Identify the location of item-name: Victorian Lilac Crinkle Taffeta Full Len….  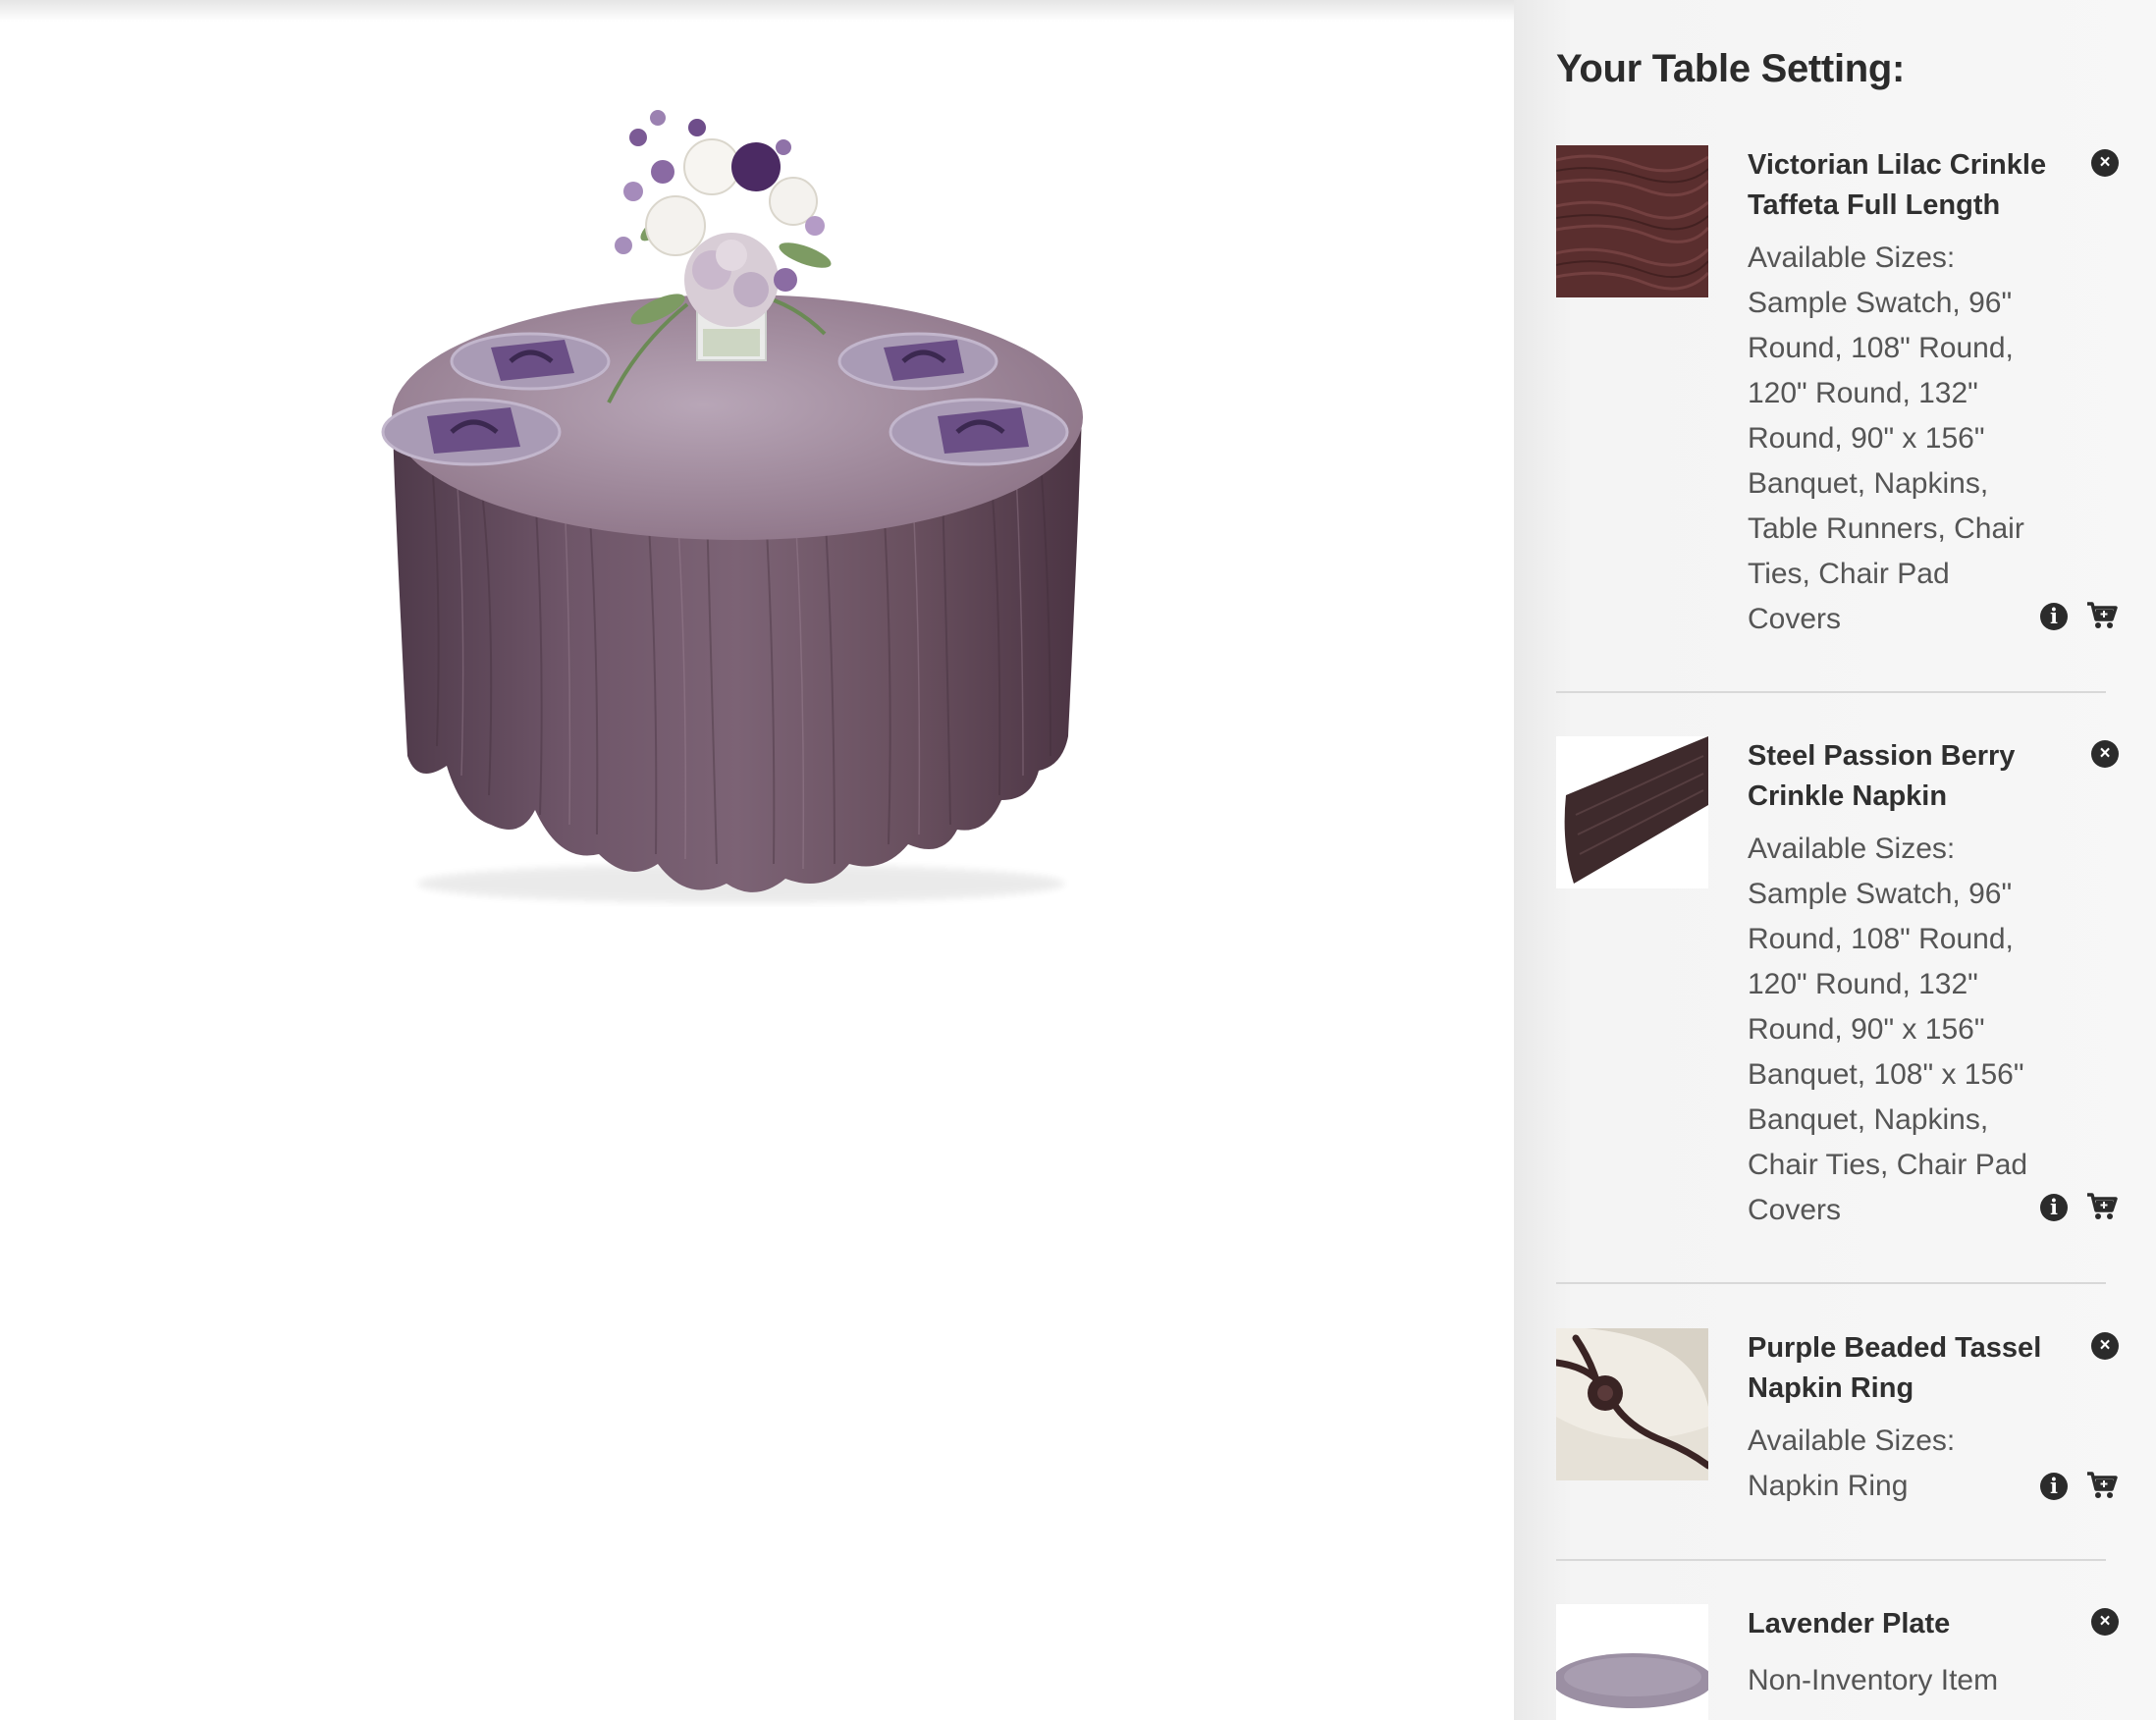
(1900, 185).